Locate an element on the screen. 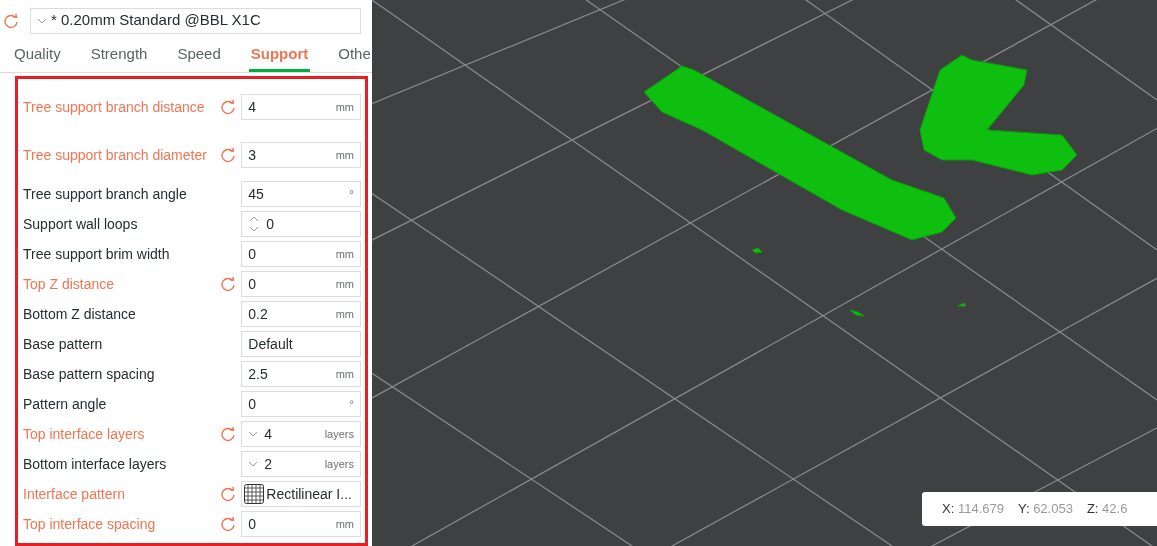 The height and width of the screenshot is (546, 1157). settings-tab: Quality is located at coordinates (37, 57).